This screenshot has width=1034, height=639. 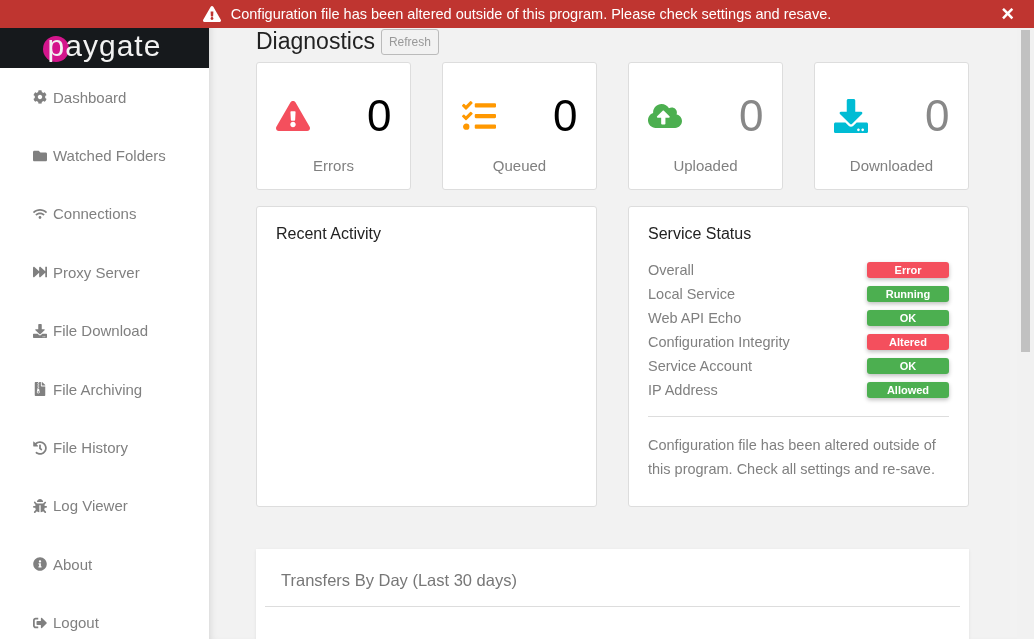 I want to click on stat-label: Downloaded, so click(x=891, y=165).